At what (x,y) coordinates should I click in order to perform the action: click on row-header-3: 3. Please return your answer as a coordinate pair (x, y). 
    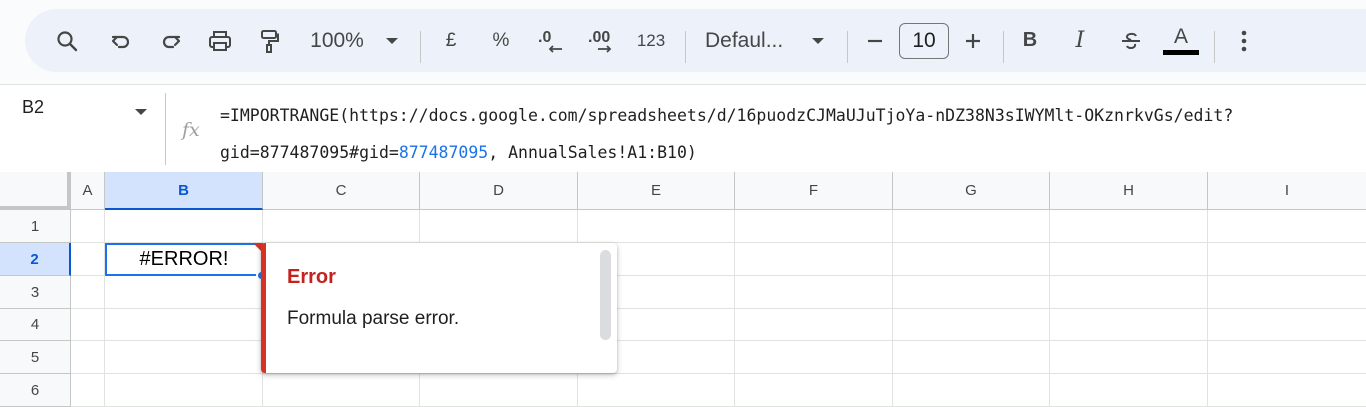
    Looking at the image, I should click on (35, 292).